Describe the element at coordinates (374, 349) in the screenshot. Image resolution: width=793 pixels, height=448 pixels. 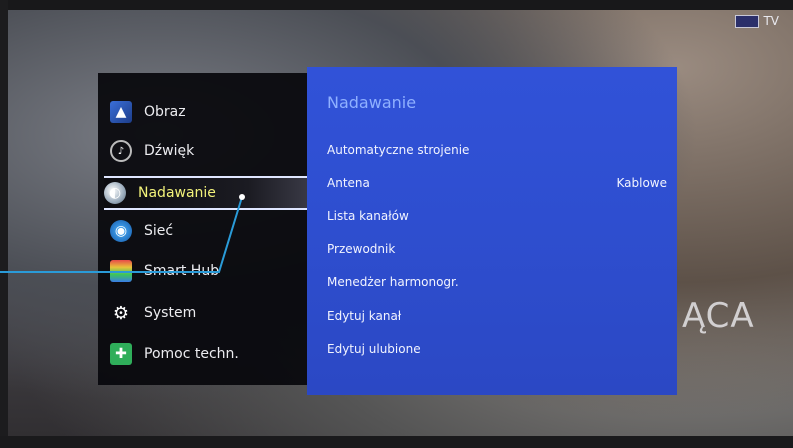
I see `option-label: Edytuj ulubione` at that location.